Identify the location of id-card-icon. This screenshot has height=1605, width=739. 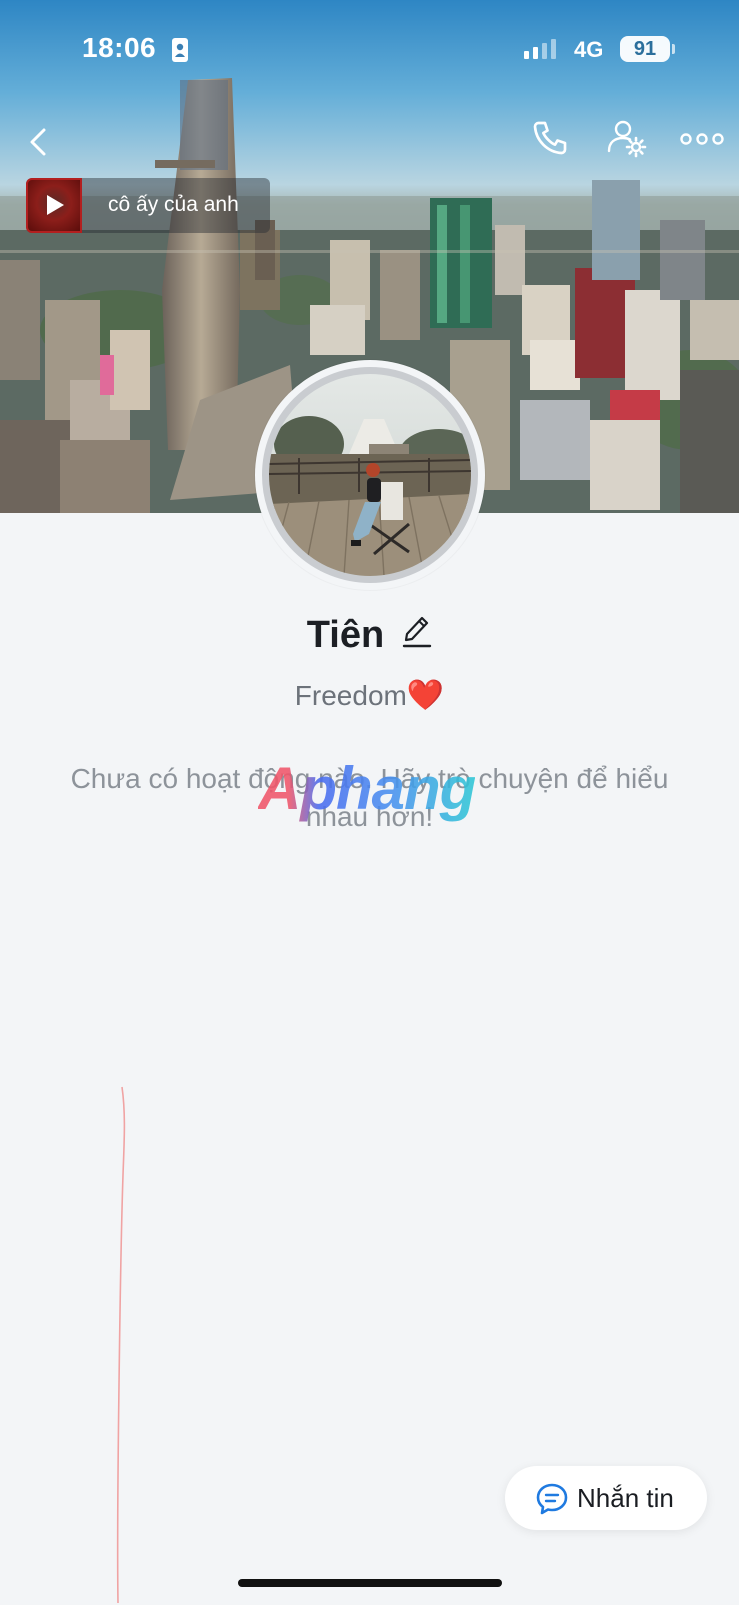
(180, 50).